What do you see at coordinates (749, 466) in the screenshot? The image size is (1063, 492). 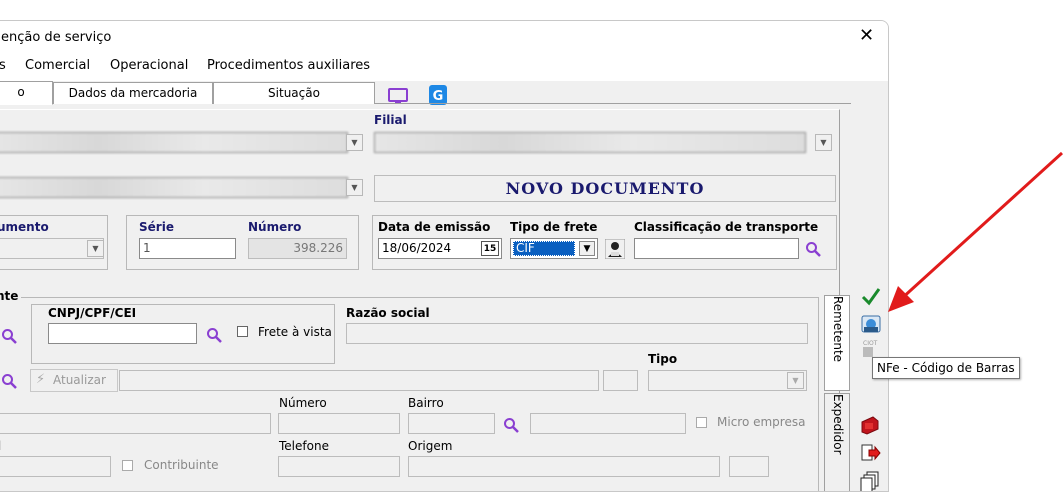 I see `origem-uf-input` at bounding box center [749, 466].